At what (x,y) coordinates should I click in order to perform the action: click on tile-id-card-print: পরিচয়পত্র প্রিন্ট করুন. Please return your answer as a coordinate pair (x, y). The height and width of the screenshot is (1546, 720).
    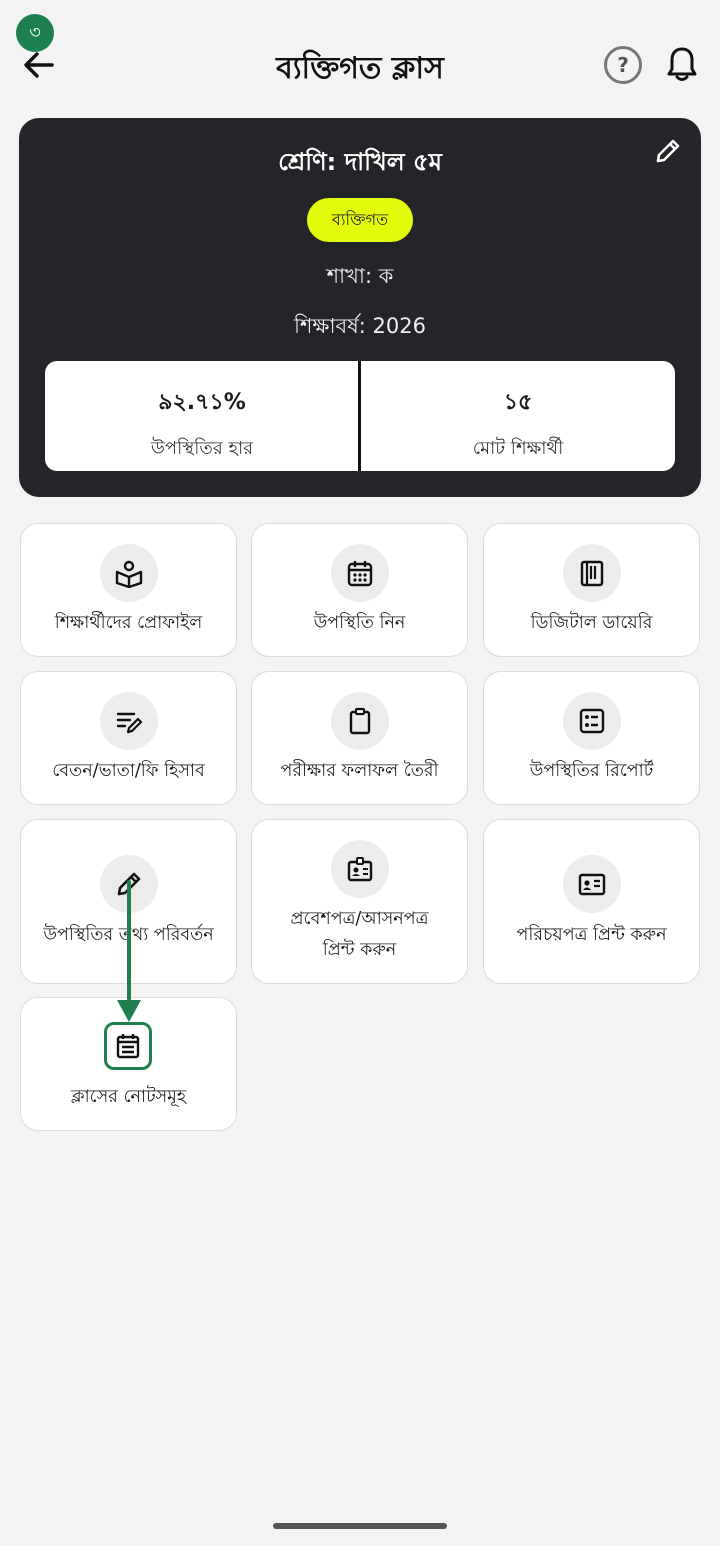
    Looking at the image, I should click on (591, 901).